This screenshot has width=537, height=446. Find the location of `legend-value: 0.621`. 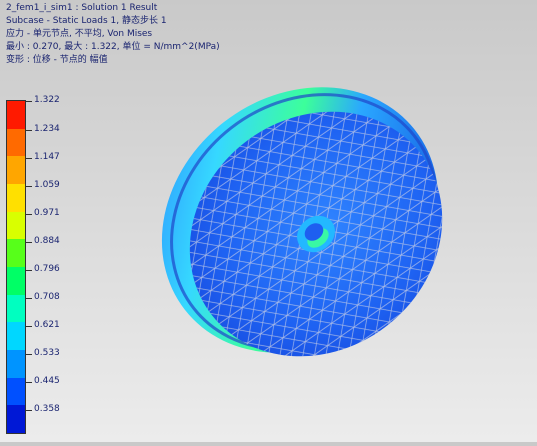

legend-value: 0.621 is located at coordinates (47, 325).